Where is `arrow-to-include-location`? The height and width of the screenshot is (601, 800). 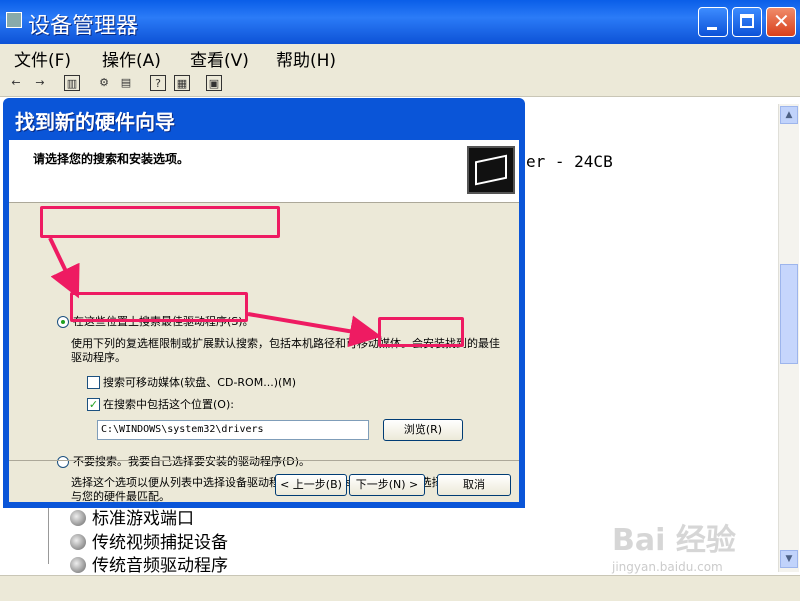
arrow-to-include-location is located at coordinates (64, 268).